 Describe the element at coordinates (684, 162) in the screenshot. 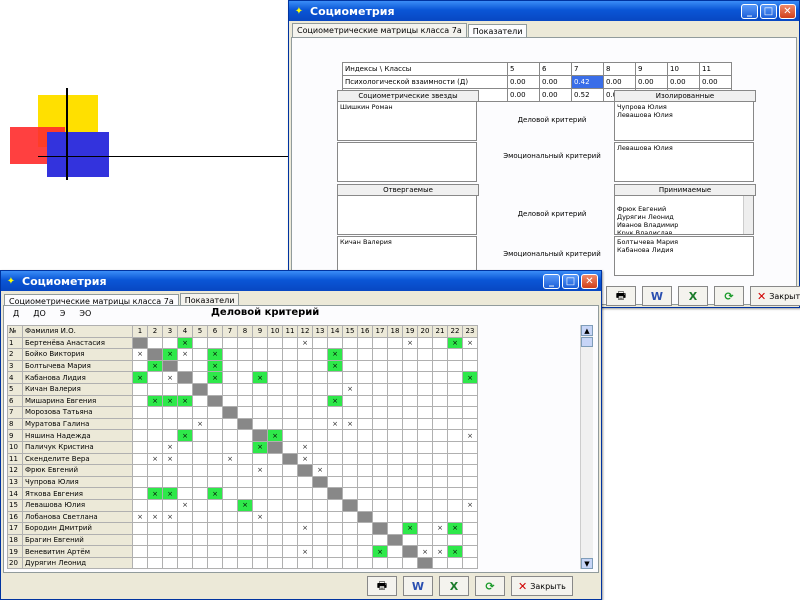

I see `isolated-emotional-list: Левашова Юлия` at that location.